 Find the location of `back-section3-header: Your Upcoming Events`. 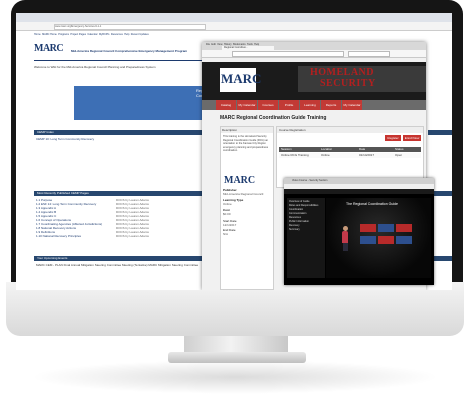

back-section3-header: Your Upcoming Events is located at coordinates (119, 258).